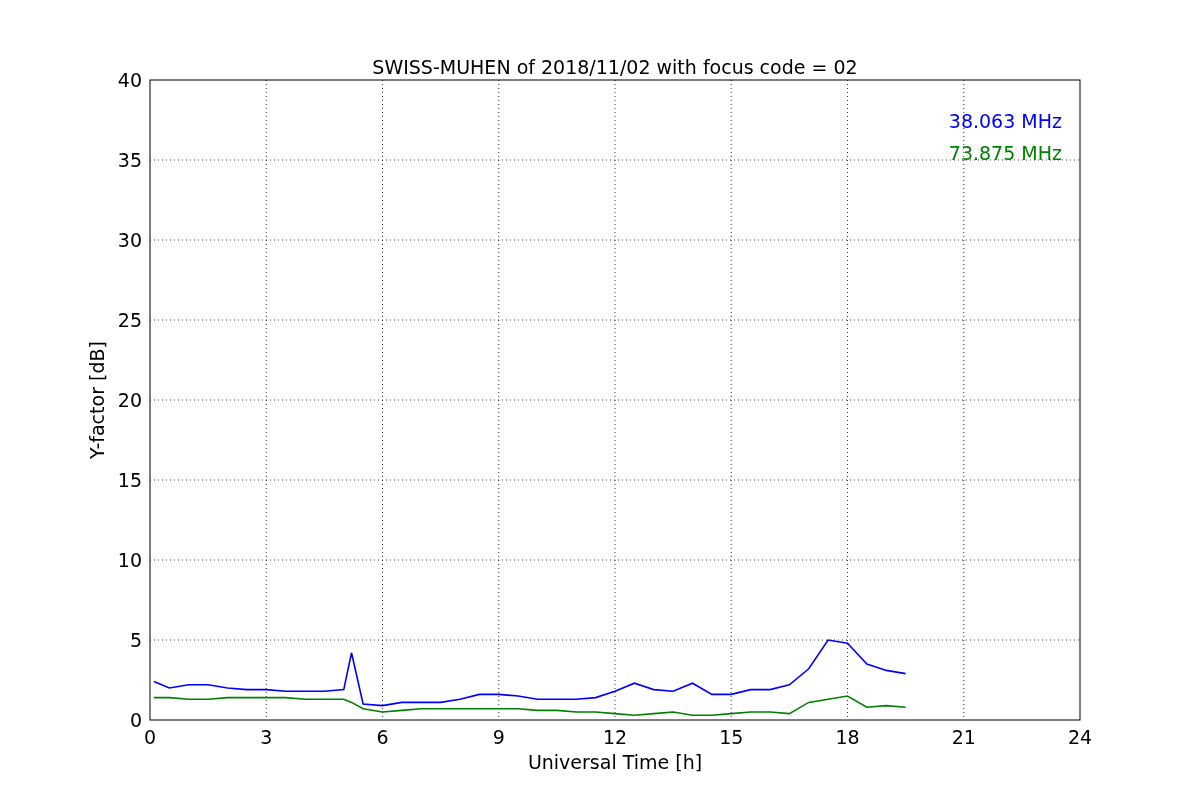  I want to click on y-tick-label: 25, so click(129, 320).